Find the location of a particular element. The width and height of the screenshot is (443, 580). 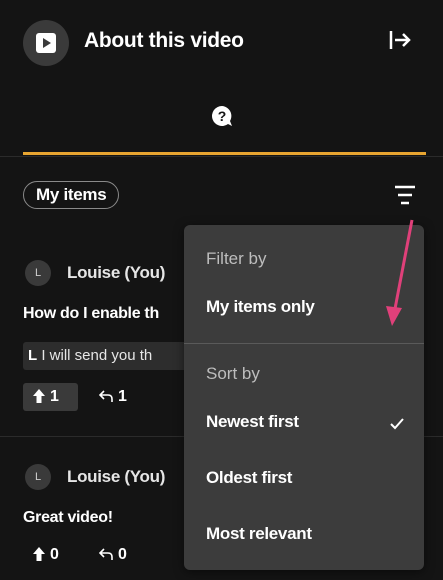

upvote-count: 0 is located at coordinates (54, 554).